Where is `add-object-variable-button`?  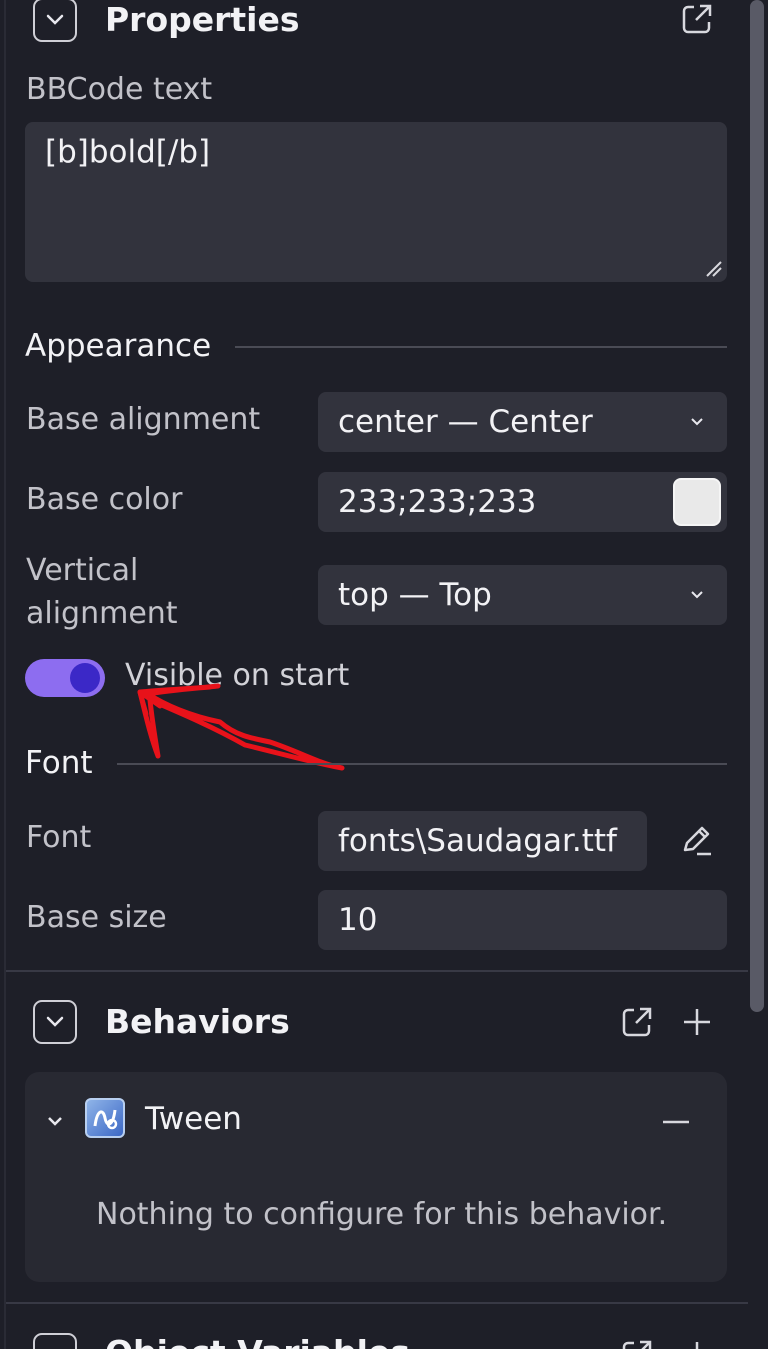 add-object-variable-button is located at coordinates (697, 1343).